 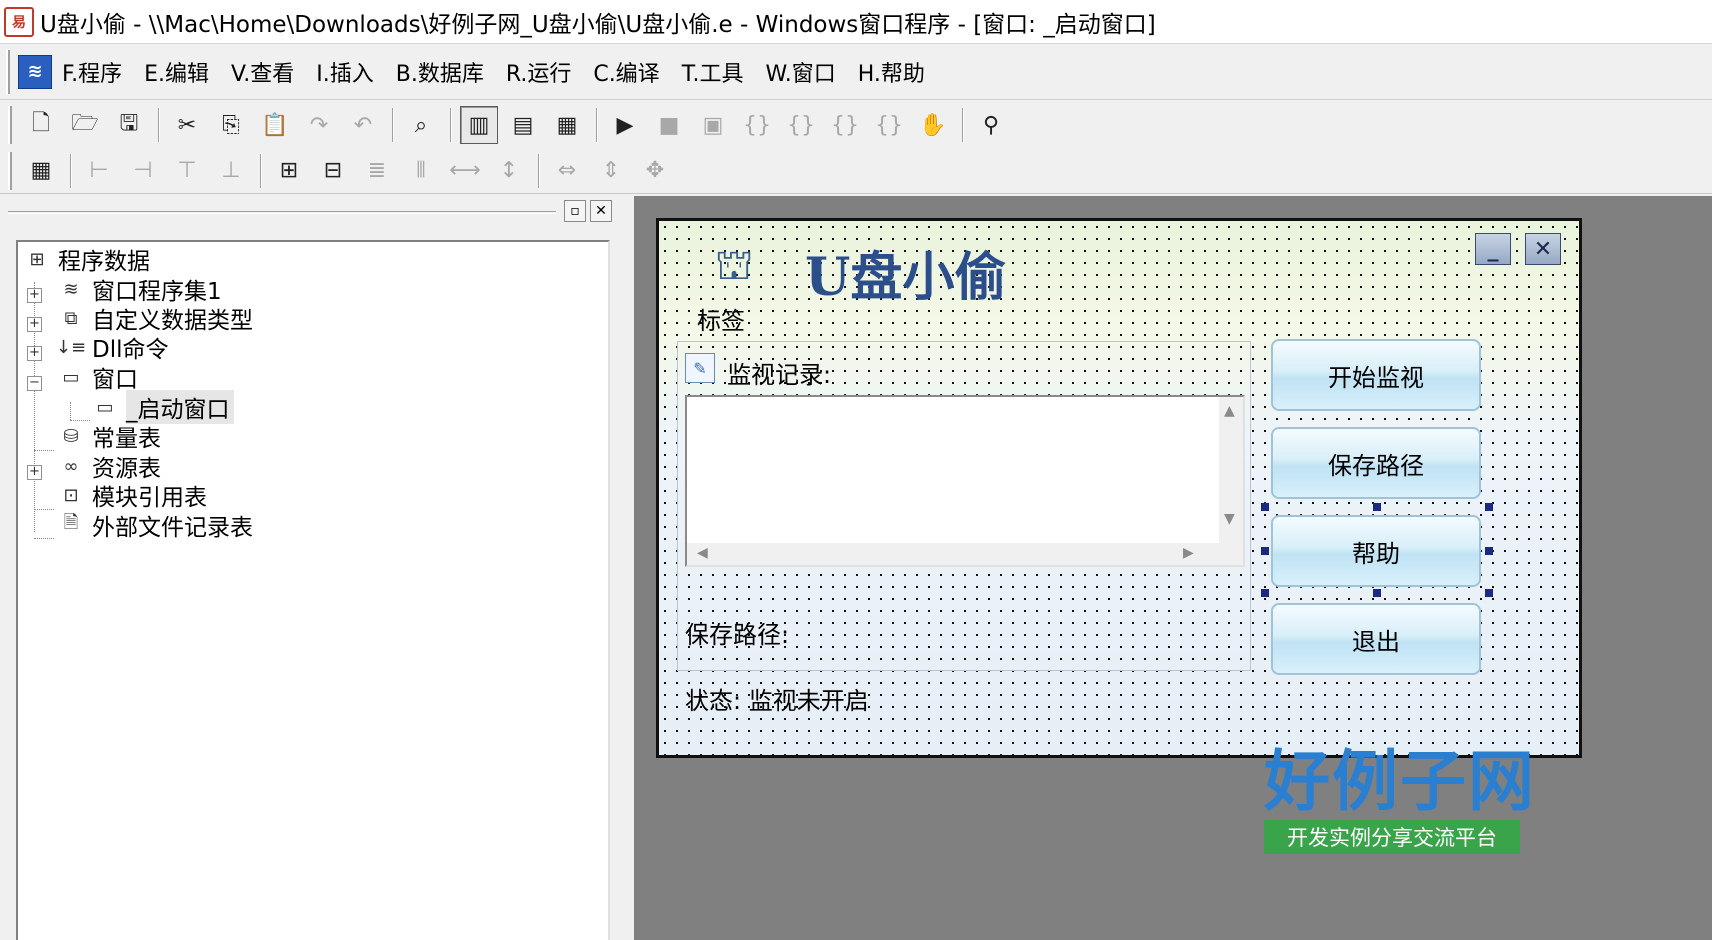 I want to click on menu-help: H.帮助, so click(x=891, y=72).